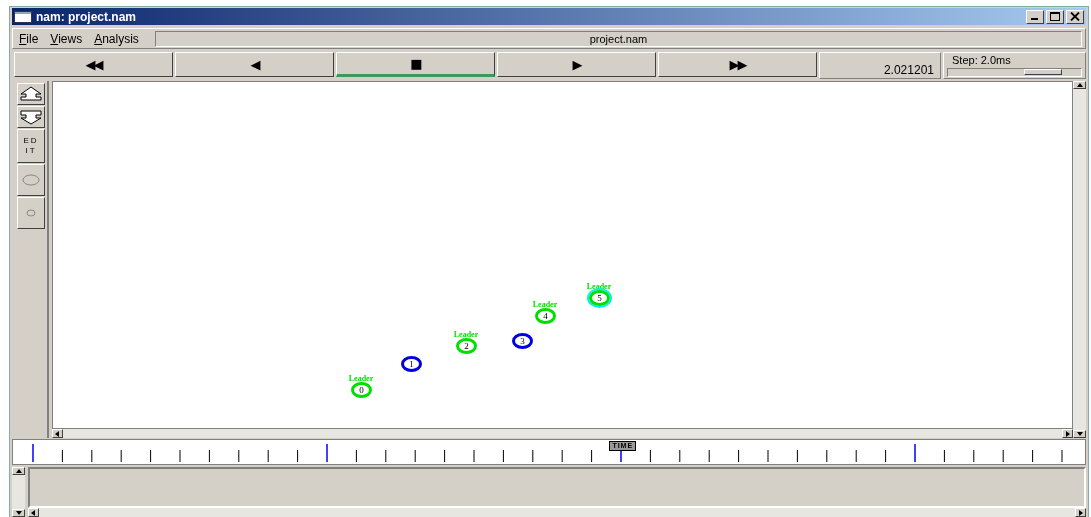 Image resolution: width=1091 pixels, height=517 pixels. I want to click on close-button, so click(1075, 16).